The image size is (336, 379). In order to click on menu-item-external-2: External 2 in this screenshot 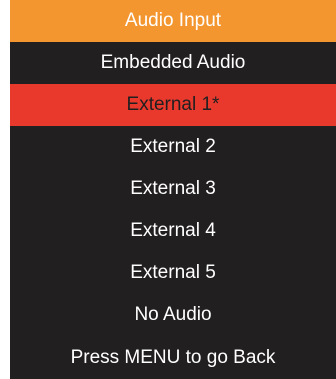, I will do `click(173, 147)`.